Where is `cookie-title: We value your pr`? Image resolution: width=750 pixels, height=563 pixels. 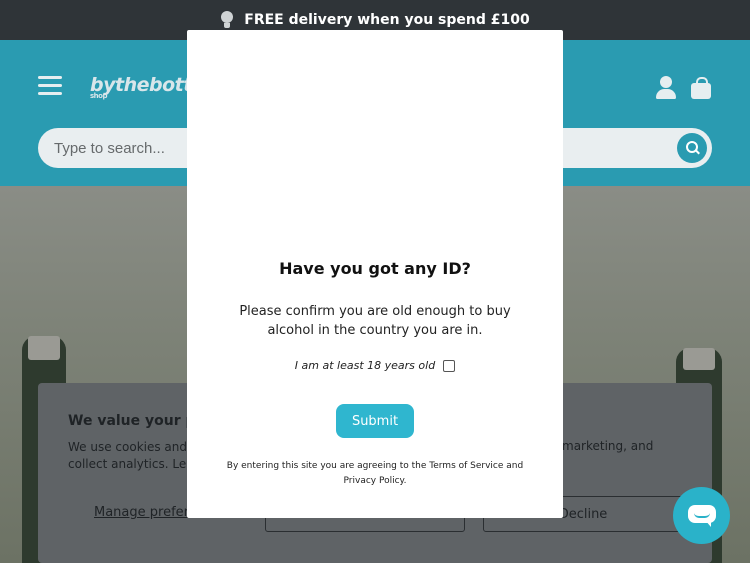
cookie-title: We value your pr is located at coordinates (135, 421).